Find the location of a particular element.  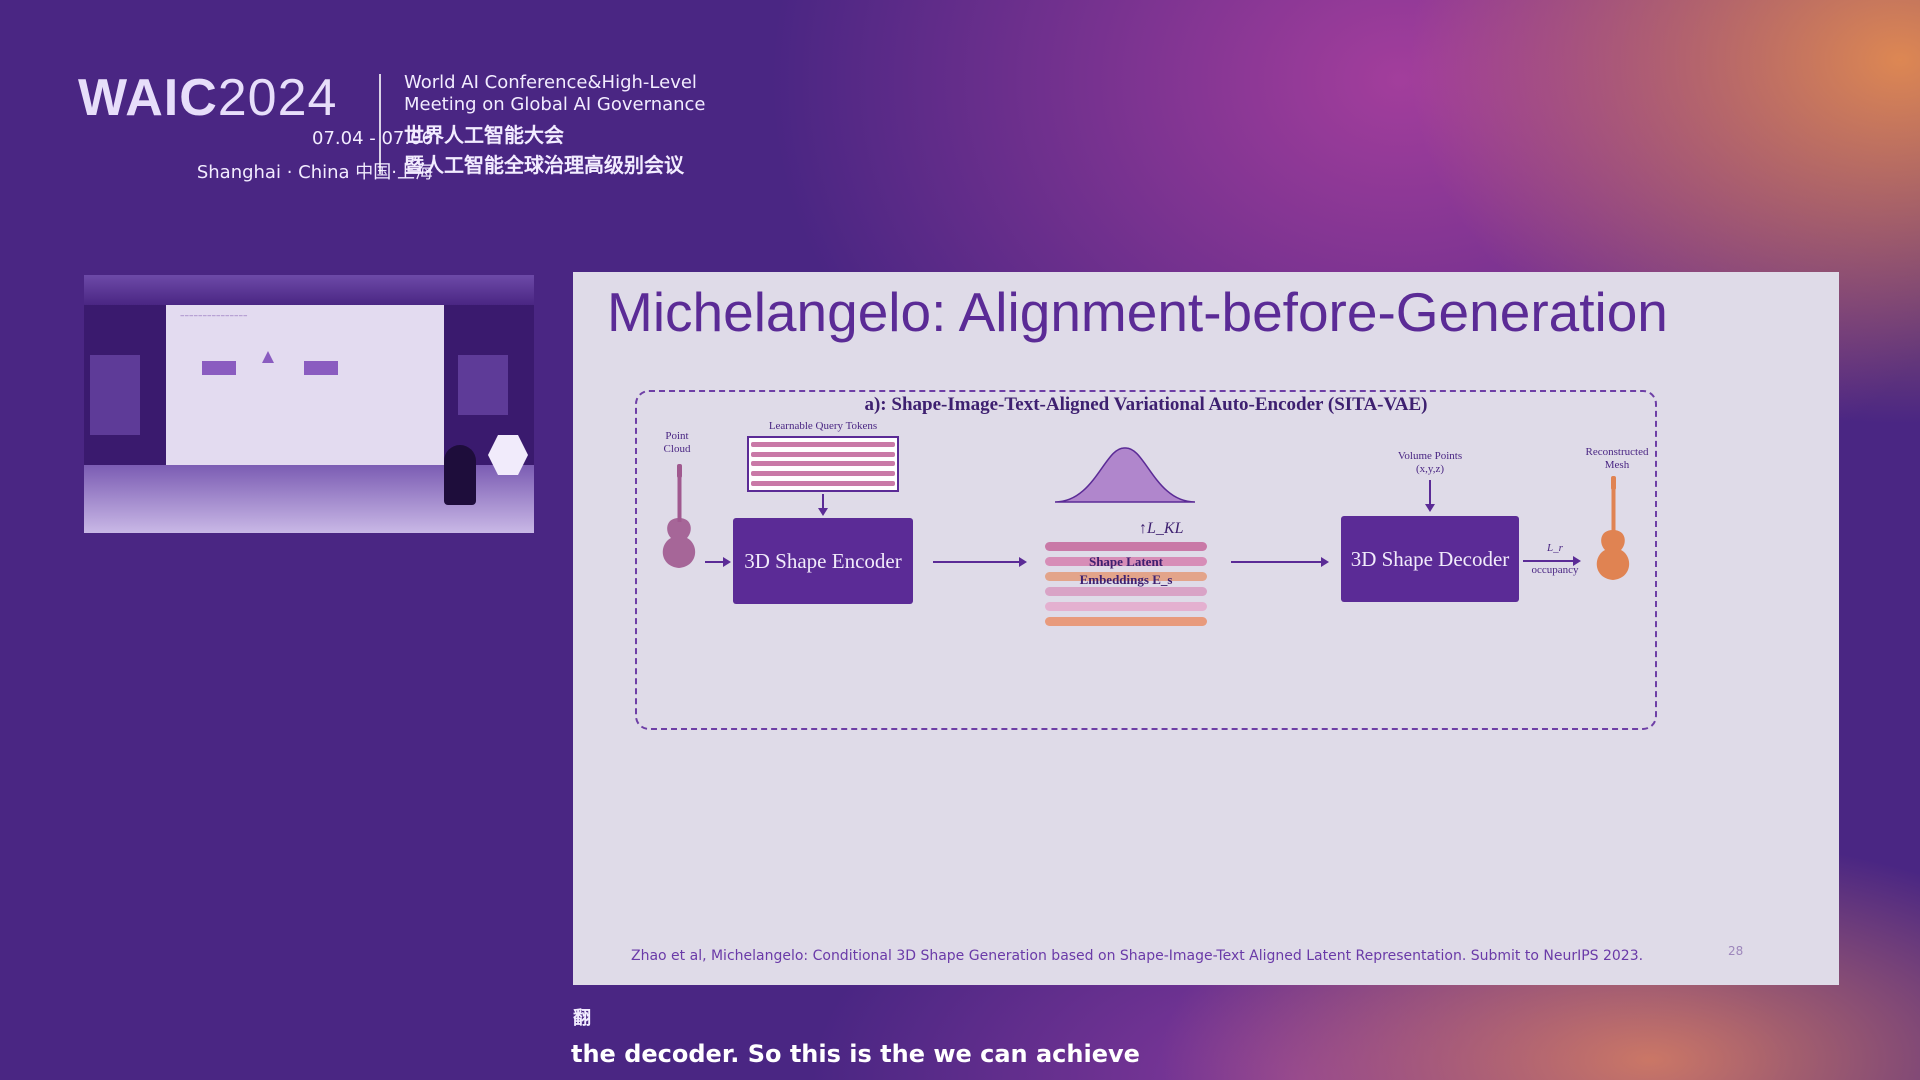

conference-name-zh-line2: 暨人工智能全球治理高级别会议 is located at coordinates (544, 165).